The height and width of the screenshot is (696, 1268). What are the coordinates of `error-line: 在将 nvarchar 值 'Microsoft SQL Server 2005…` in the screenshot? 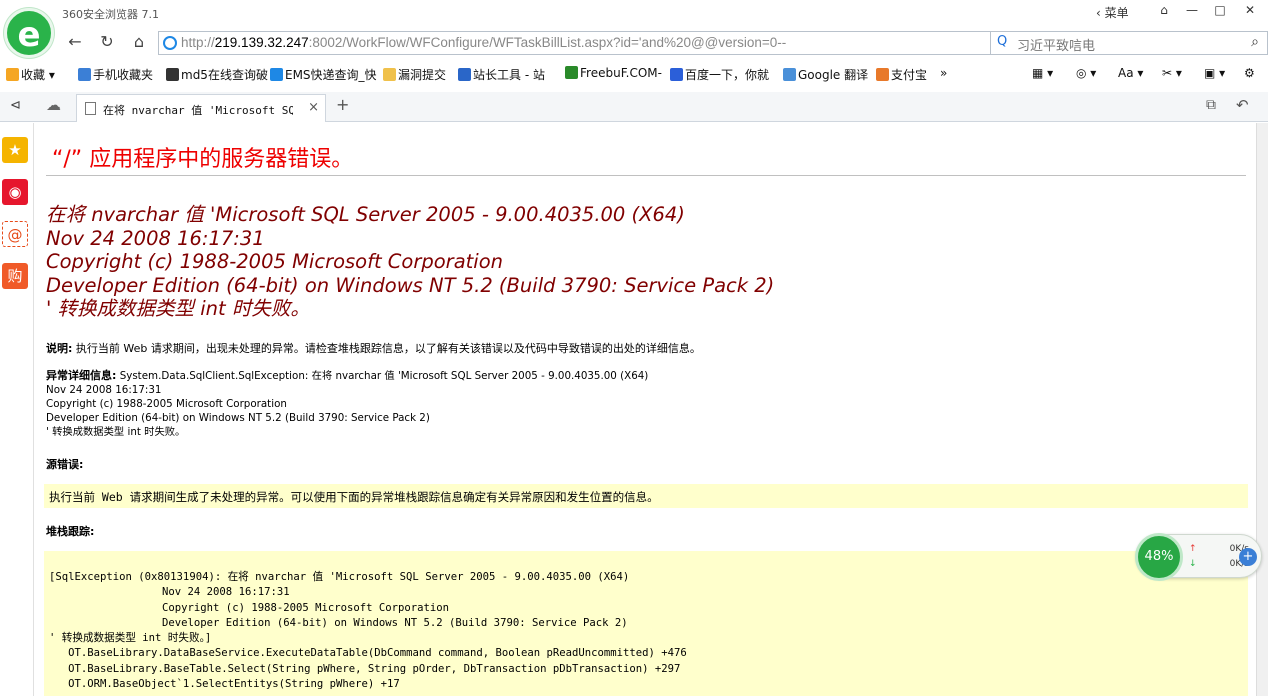 It's located at (365, 214).